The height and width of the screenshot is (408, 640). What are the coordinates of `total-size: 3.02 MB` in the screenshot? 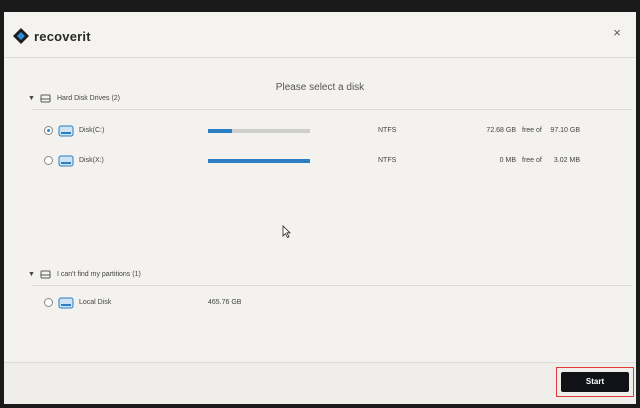 It's located at (566, 160).